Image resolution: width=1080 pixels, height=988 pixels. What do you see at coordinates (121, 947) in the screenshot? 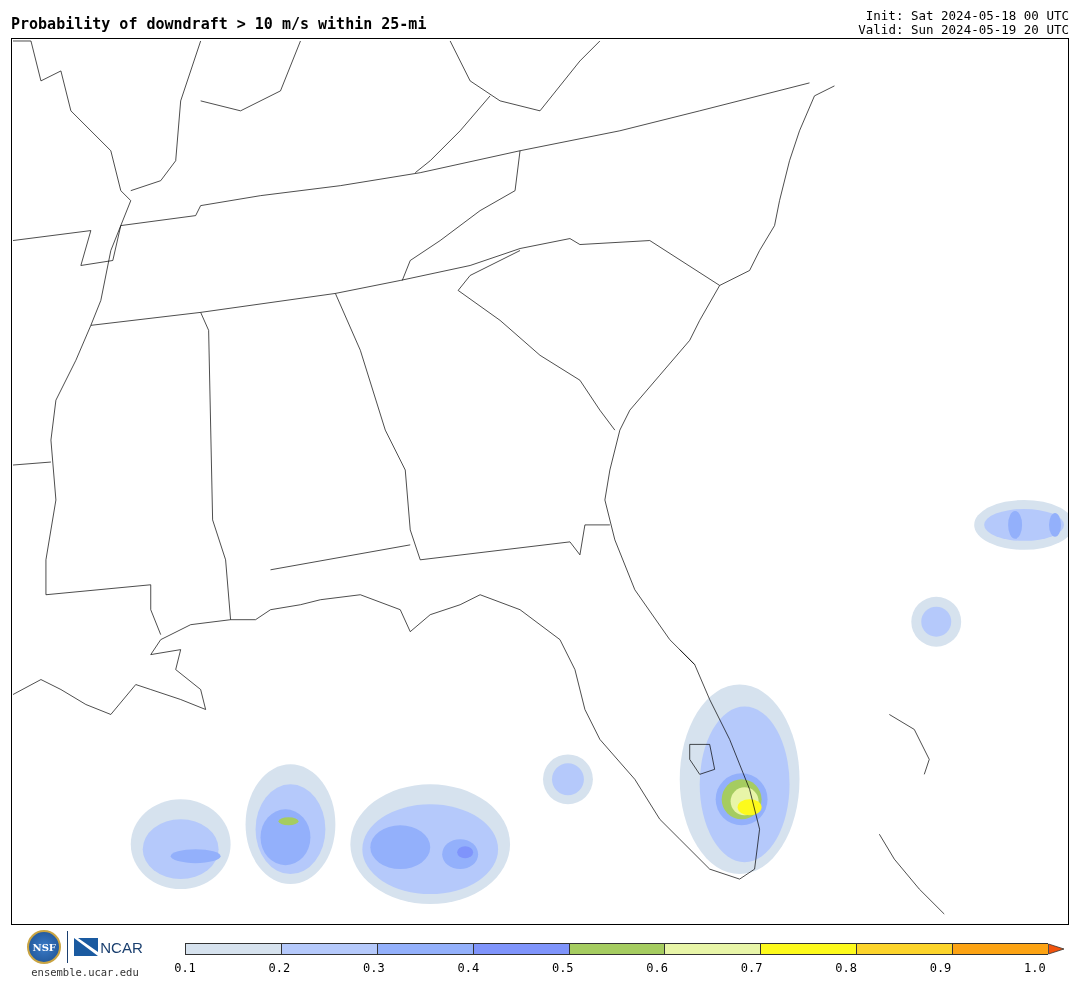
I see `ncar-logo-text: NCAR` at bounding box center [121, 947].